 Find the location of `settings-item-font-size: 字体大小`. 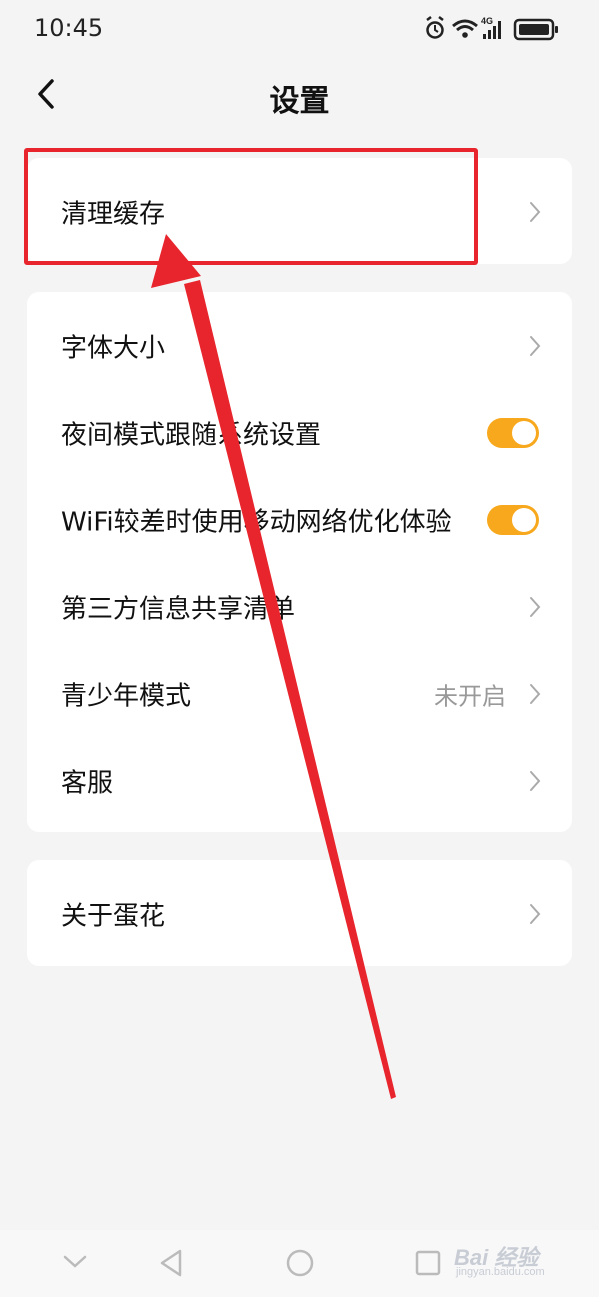

settings-item-font-size: 字体大小 is located at coordinates (299, 345).